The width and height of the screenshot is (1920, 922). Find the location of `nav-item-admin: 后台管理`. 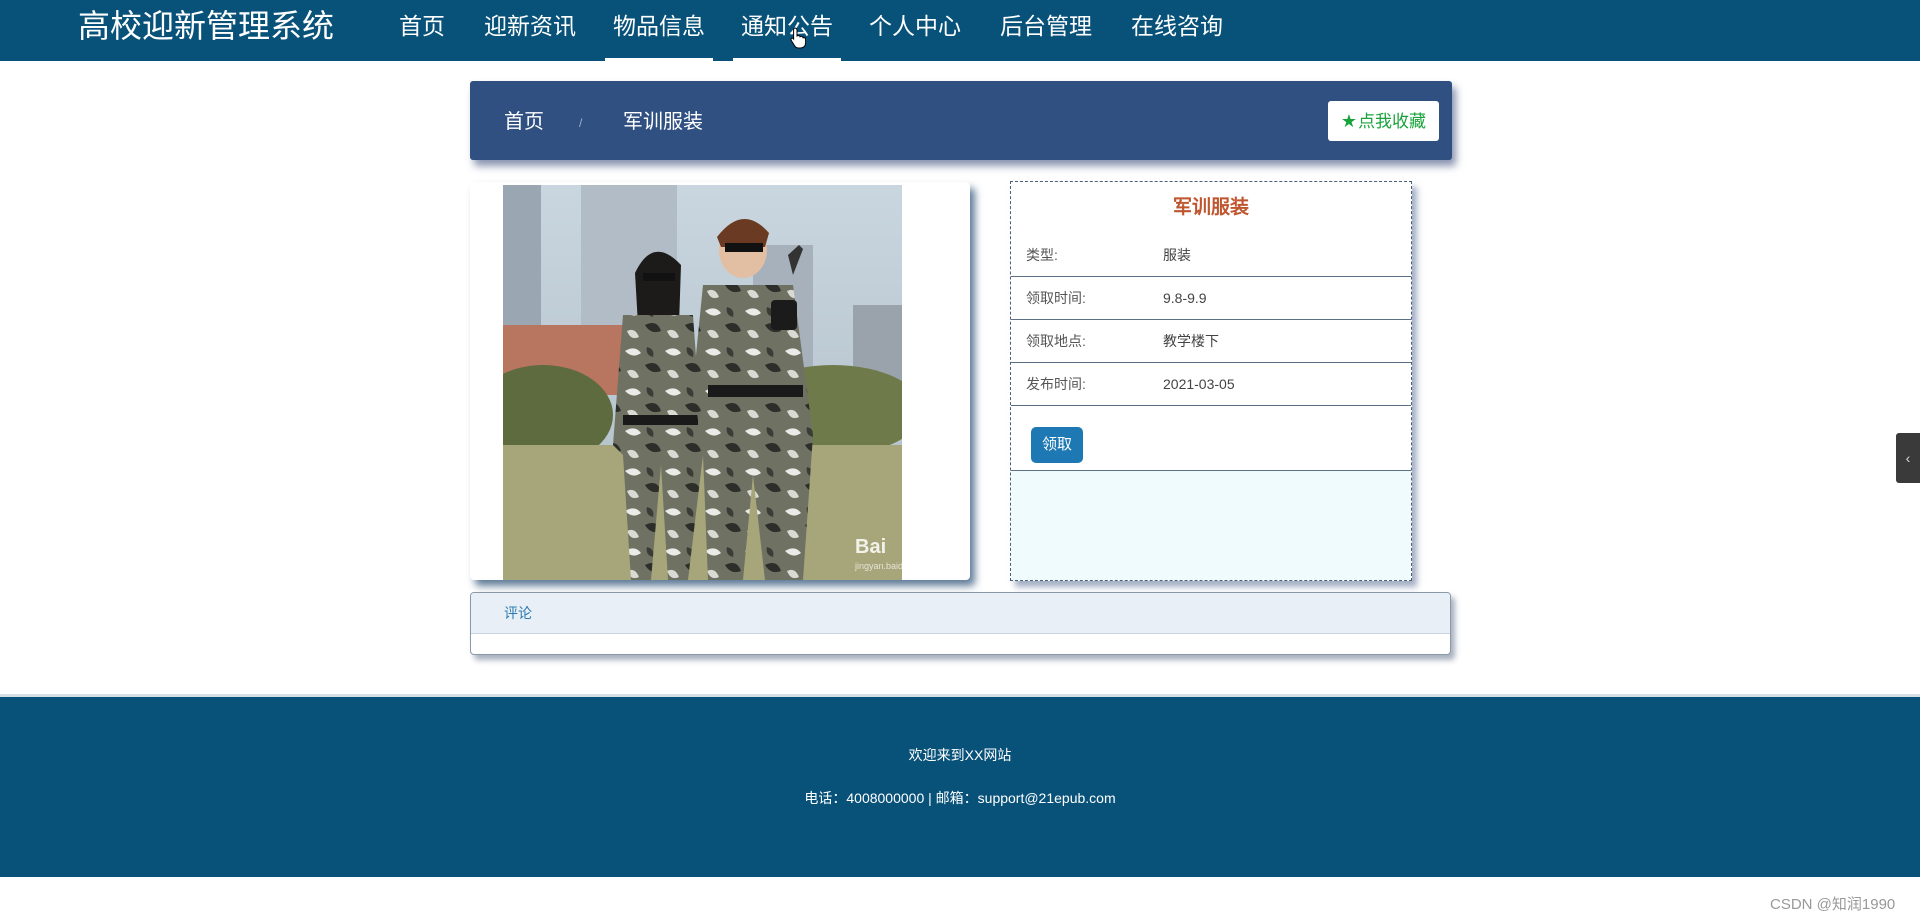

nav-item-admin: 后台管理 is located at coordinates (1046, 29).